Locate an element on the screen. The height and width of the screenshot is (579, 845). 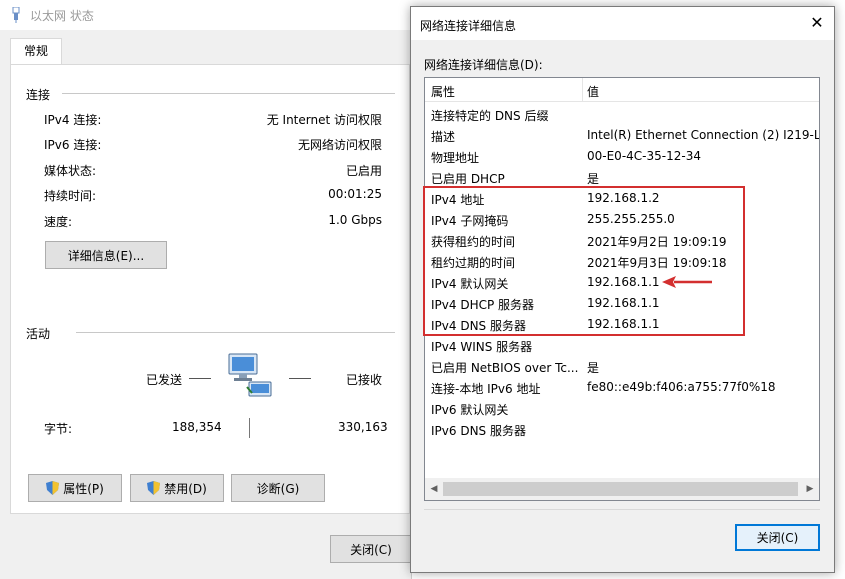
detail-property: IPv4 WINS 服务器 is located at coordinates (482, 347).